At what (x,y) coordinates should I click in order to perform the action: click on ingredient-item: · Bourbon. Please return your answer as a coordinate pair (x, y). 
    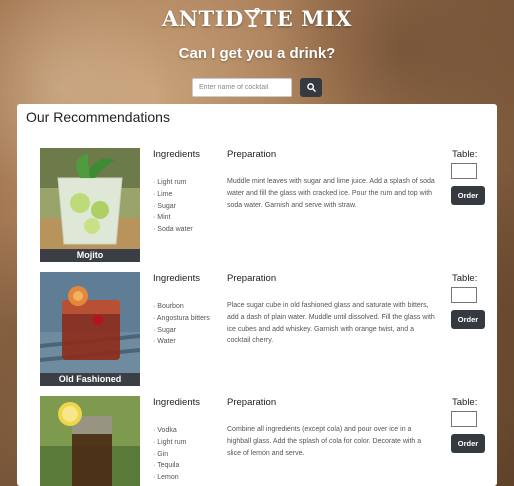
    Looking at the image, I should click on (168, 306).